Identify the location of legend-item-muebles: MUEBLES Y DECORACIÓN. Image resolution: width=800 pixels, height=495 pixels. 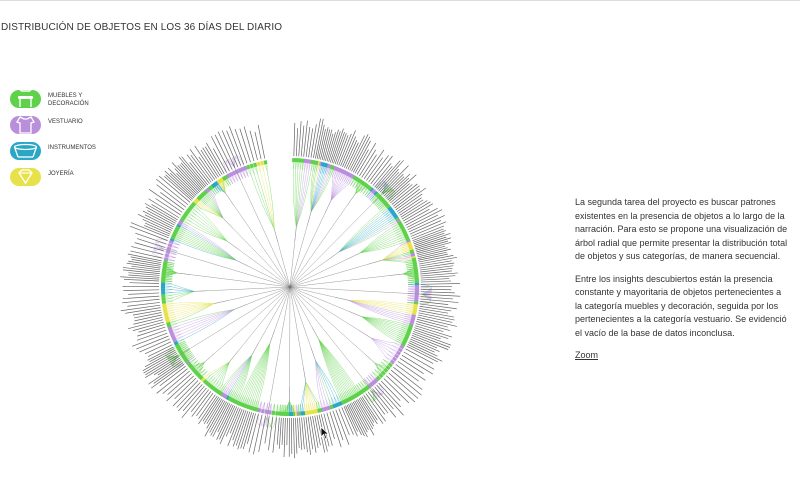
(58, 99).